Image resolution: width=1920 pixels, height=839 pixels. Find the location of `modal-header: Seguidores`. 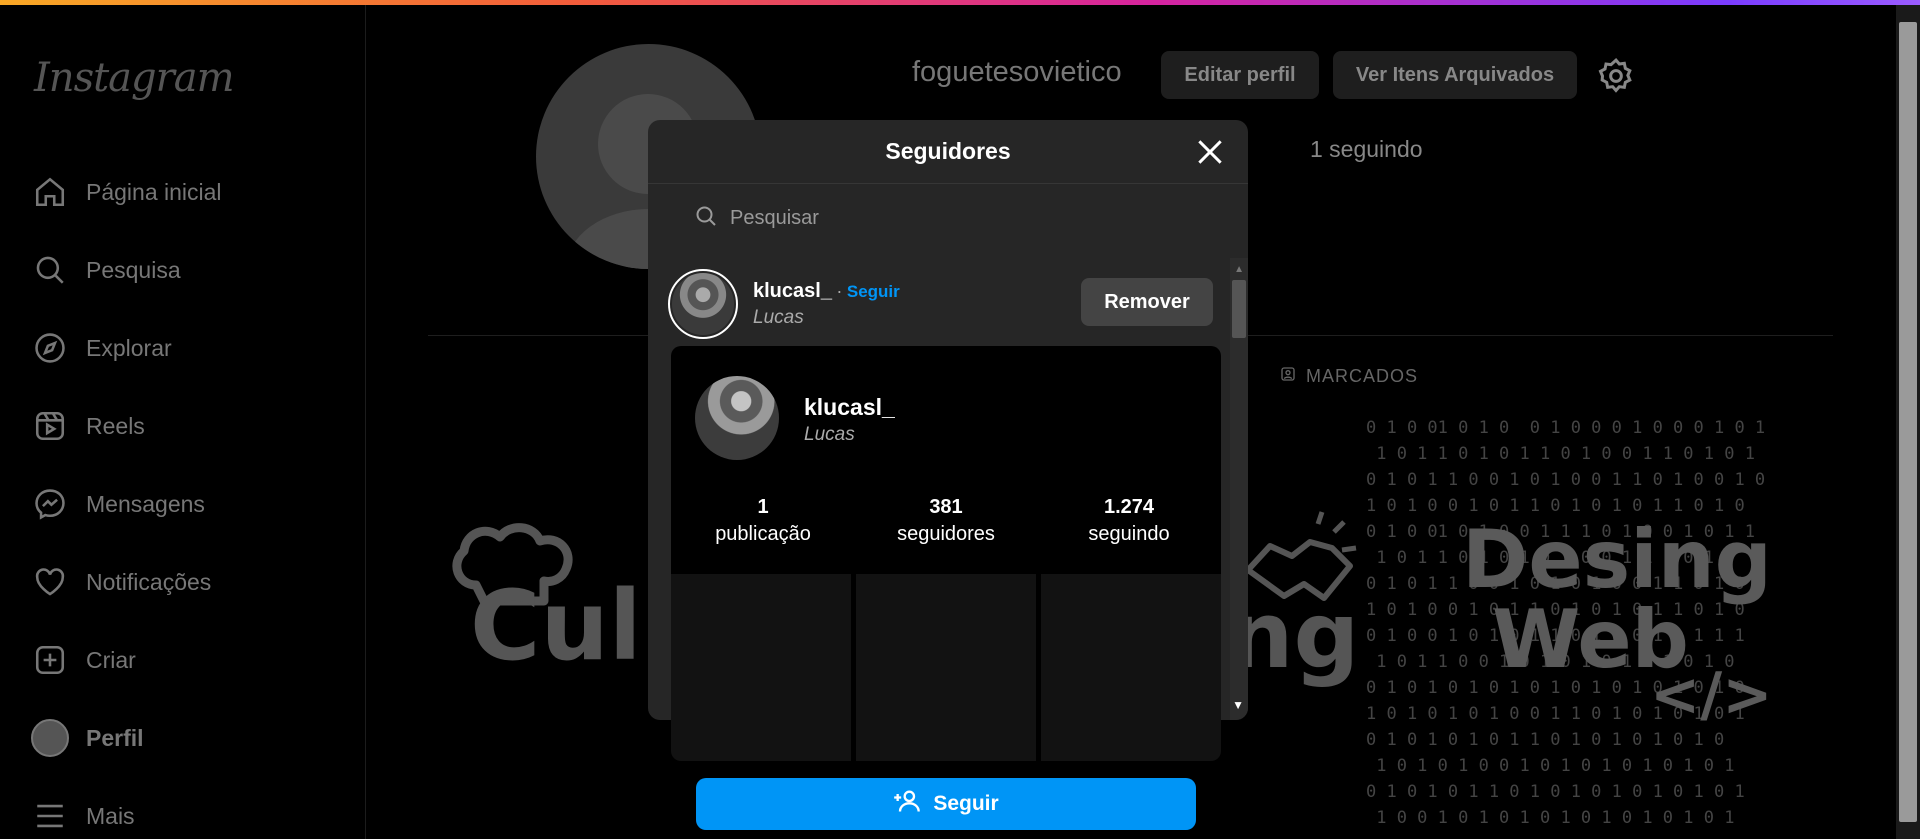

modal-header: Seguidores is located at coordinates (948, 152).